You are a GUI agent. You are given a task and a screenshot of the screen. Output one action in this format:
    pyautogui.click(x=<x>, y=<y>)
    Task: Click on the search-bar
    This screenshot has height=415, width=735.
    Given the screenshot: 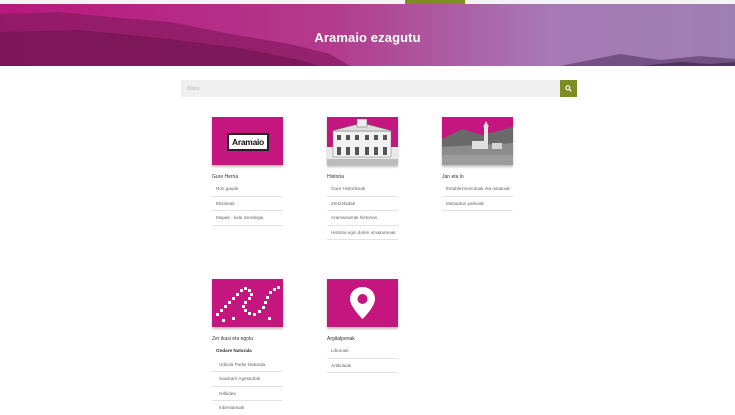 What is the action you would take?
    pyautogui.click(x=379, y=88)
    